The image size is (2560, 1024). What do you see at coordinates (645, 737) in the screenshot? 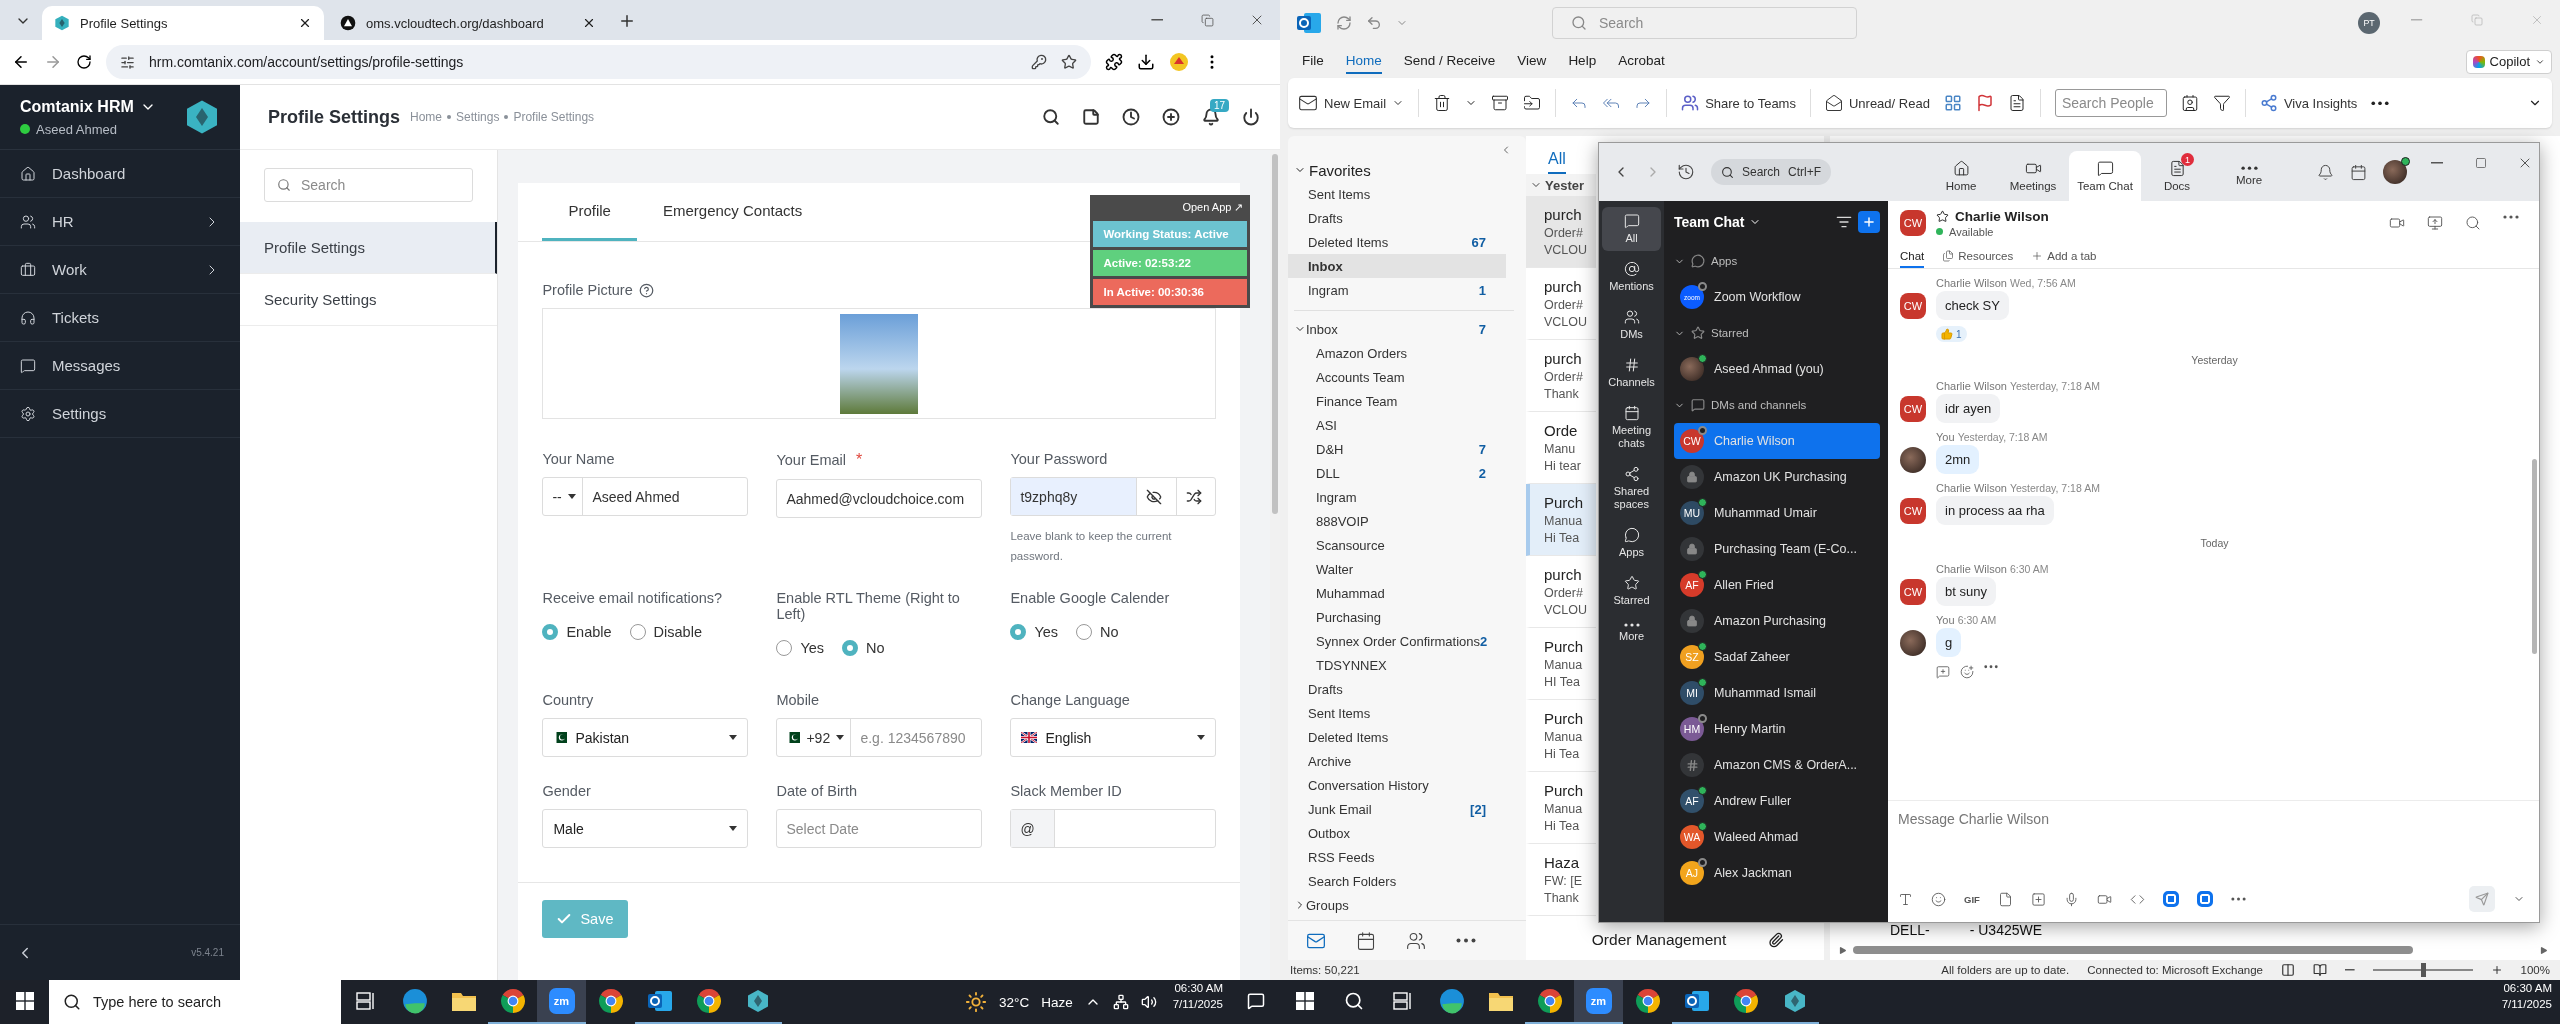
I see `country-select: Pakistan` at bounding box center [645, 737].